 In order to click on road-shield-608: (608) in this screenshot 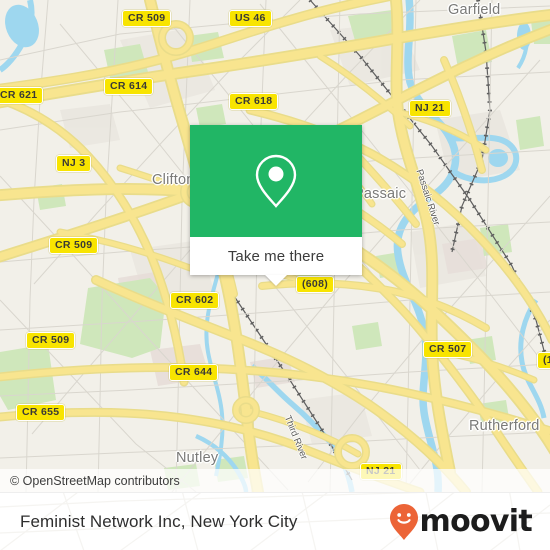, I will do `click(315, 284)`.